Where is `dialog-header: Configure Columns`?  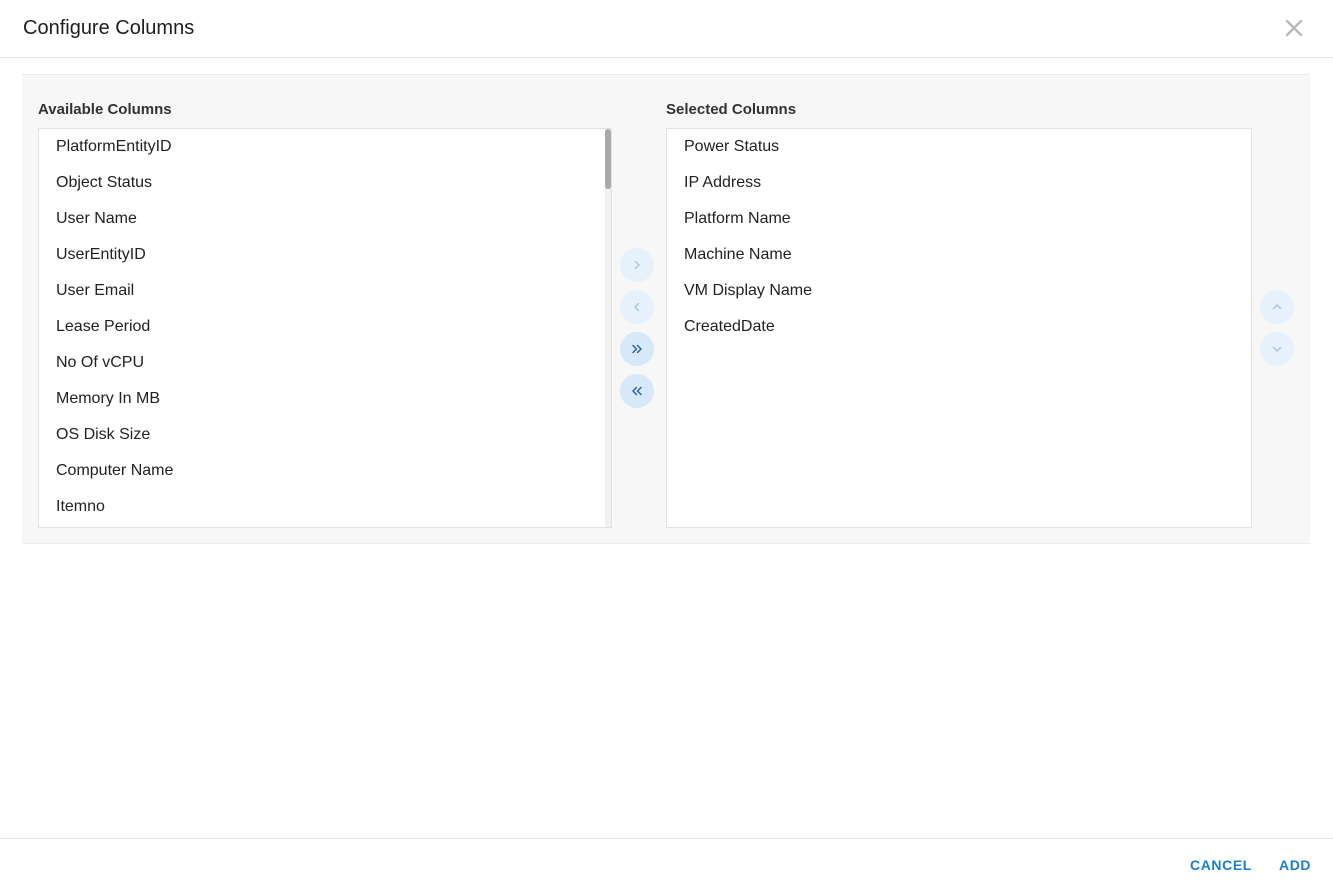
dialog-header: Configure Columns is located at coordinates (666, 29).